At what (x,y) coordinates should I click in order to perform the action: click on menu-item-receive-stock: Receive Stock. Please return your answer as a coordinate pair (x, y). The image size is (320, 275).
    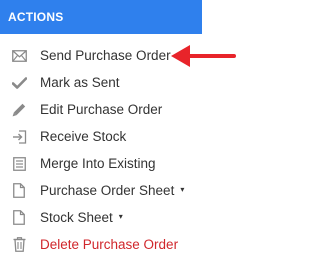
    Looking at the image, I should click on (122, 136).